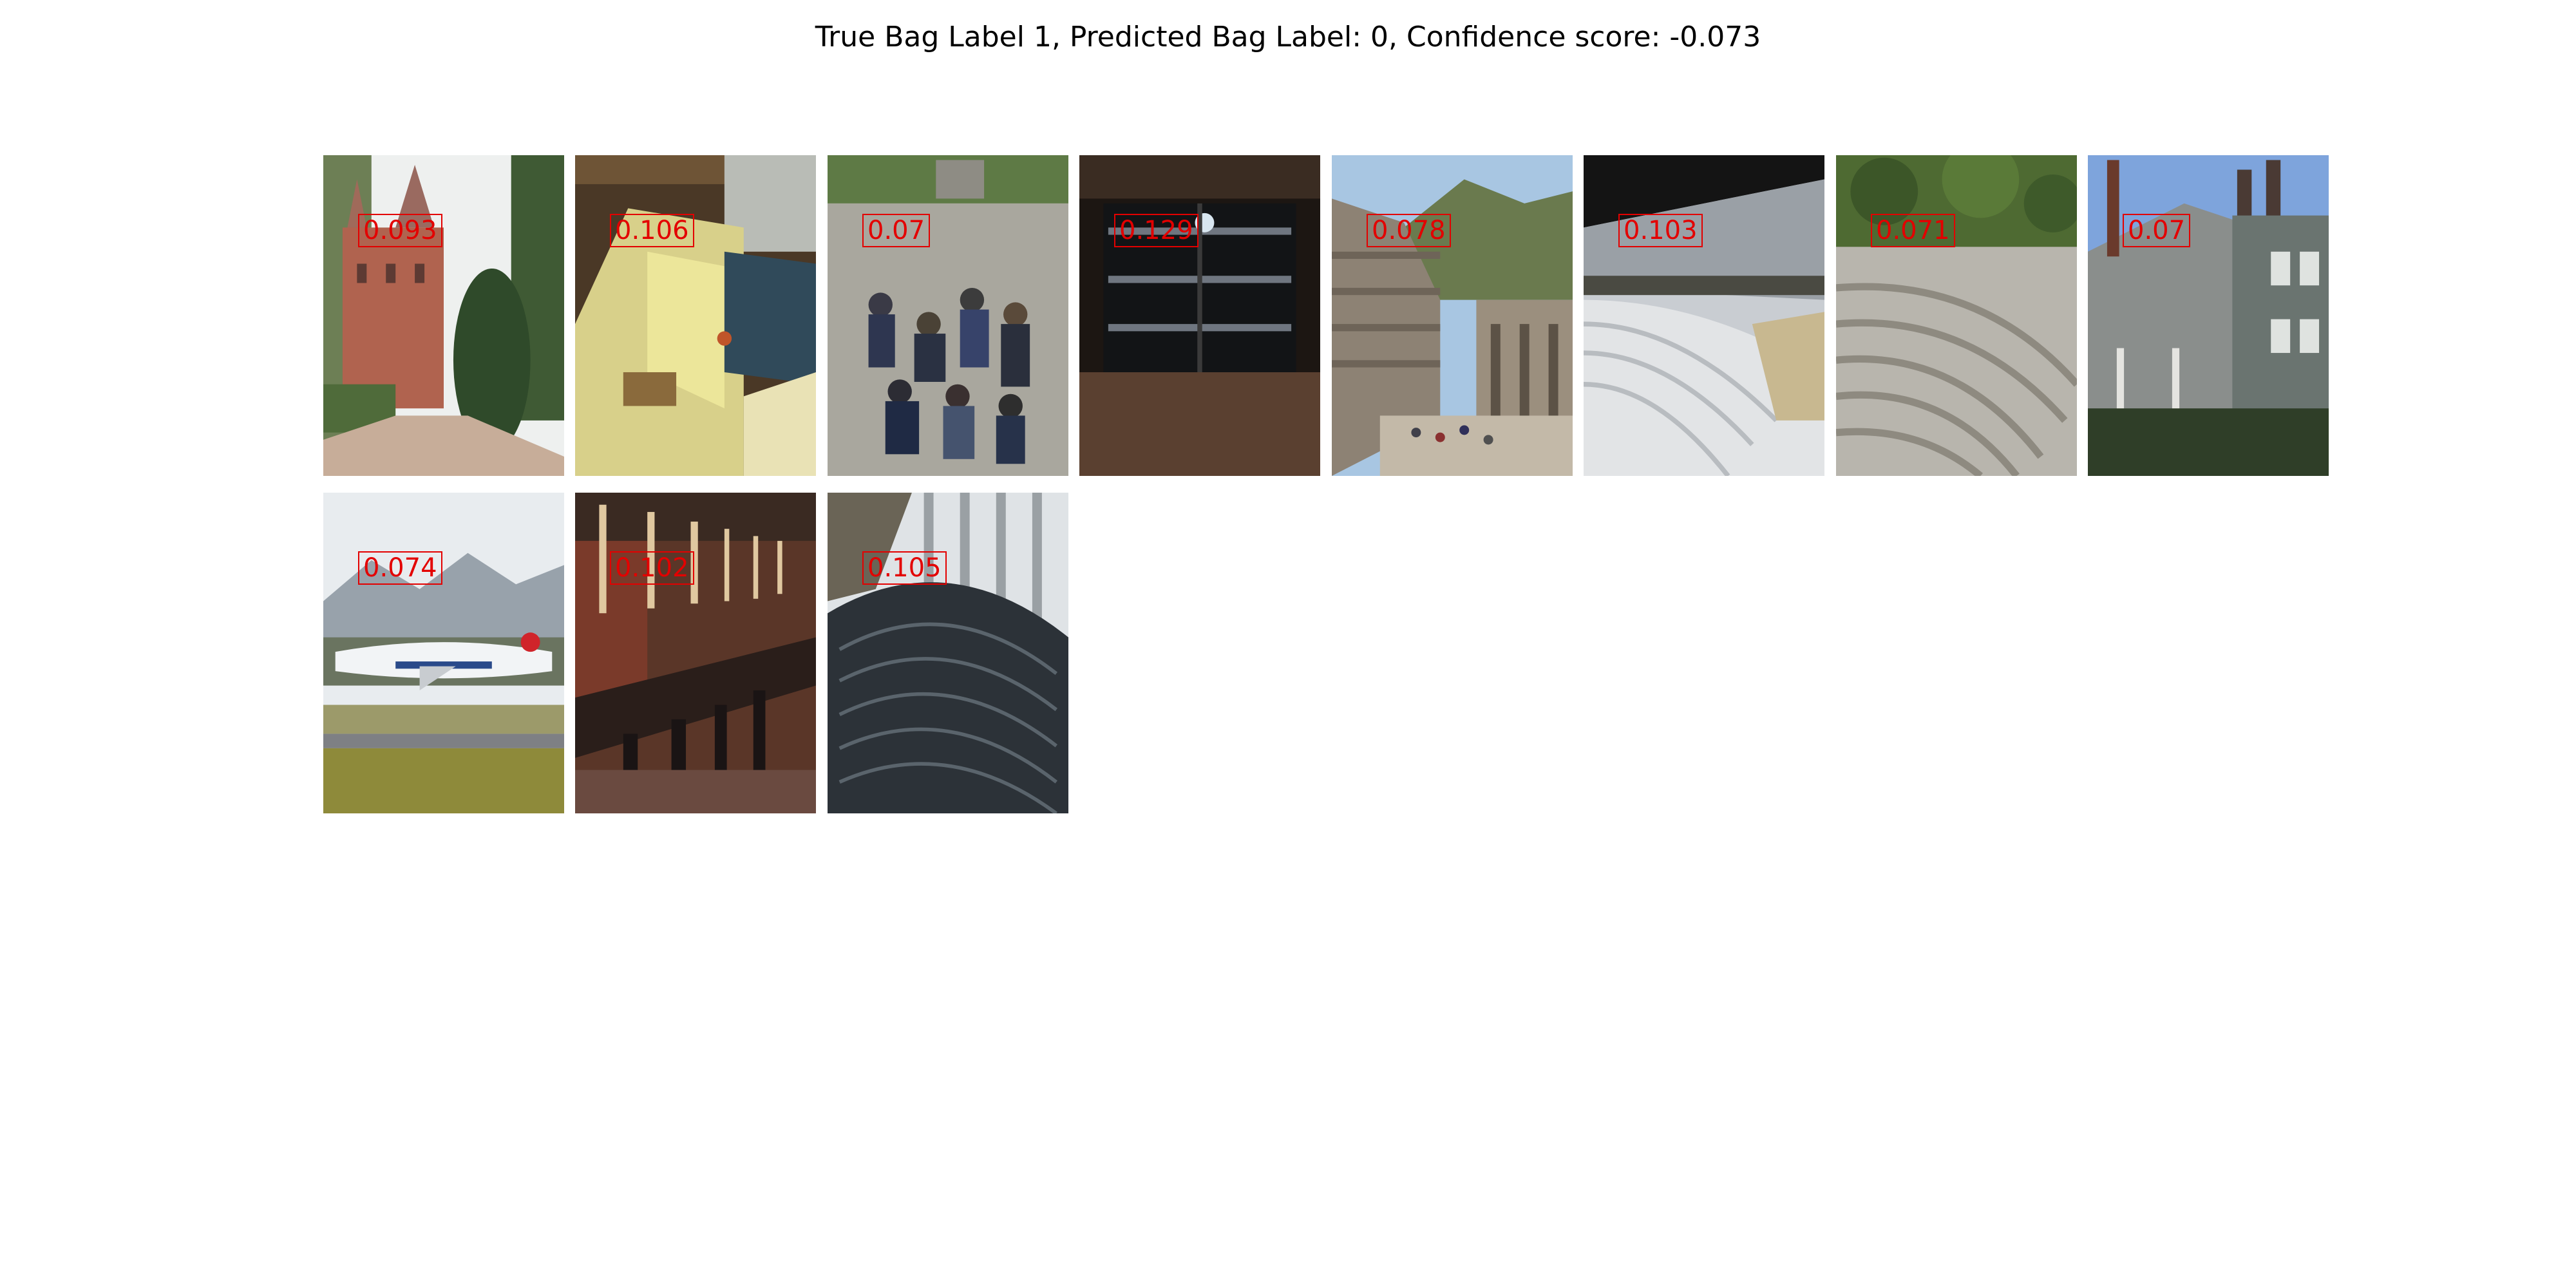 Image resolution: width=2576 pixels, height=1288 pixels. What do you see at coordinates (1156, 231) in the screenshot?
I see `instance-score: 0.129` at bounding box center [1156, 231].